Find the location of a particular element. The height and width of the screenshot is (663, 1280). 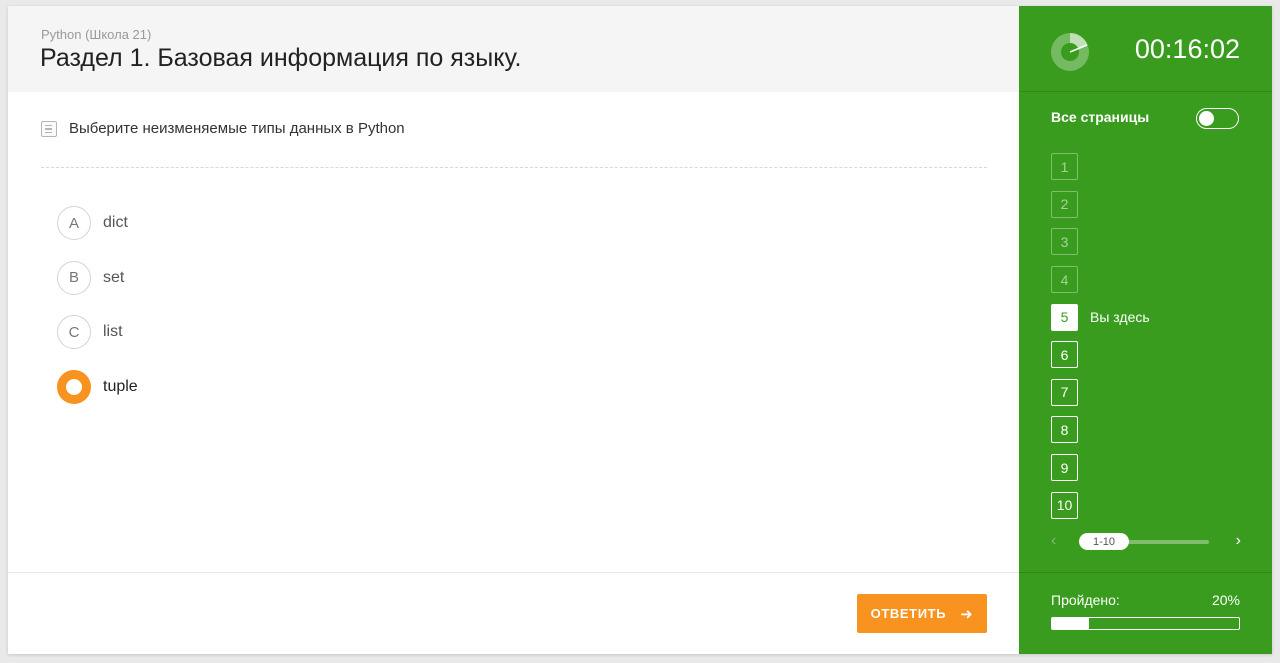

page-button-7: 7 is located at coordinates (1064, 392).